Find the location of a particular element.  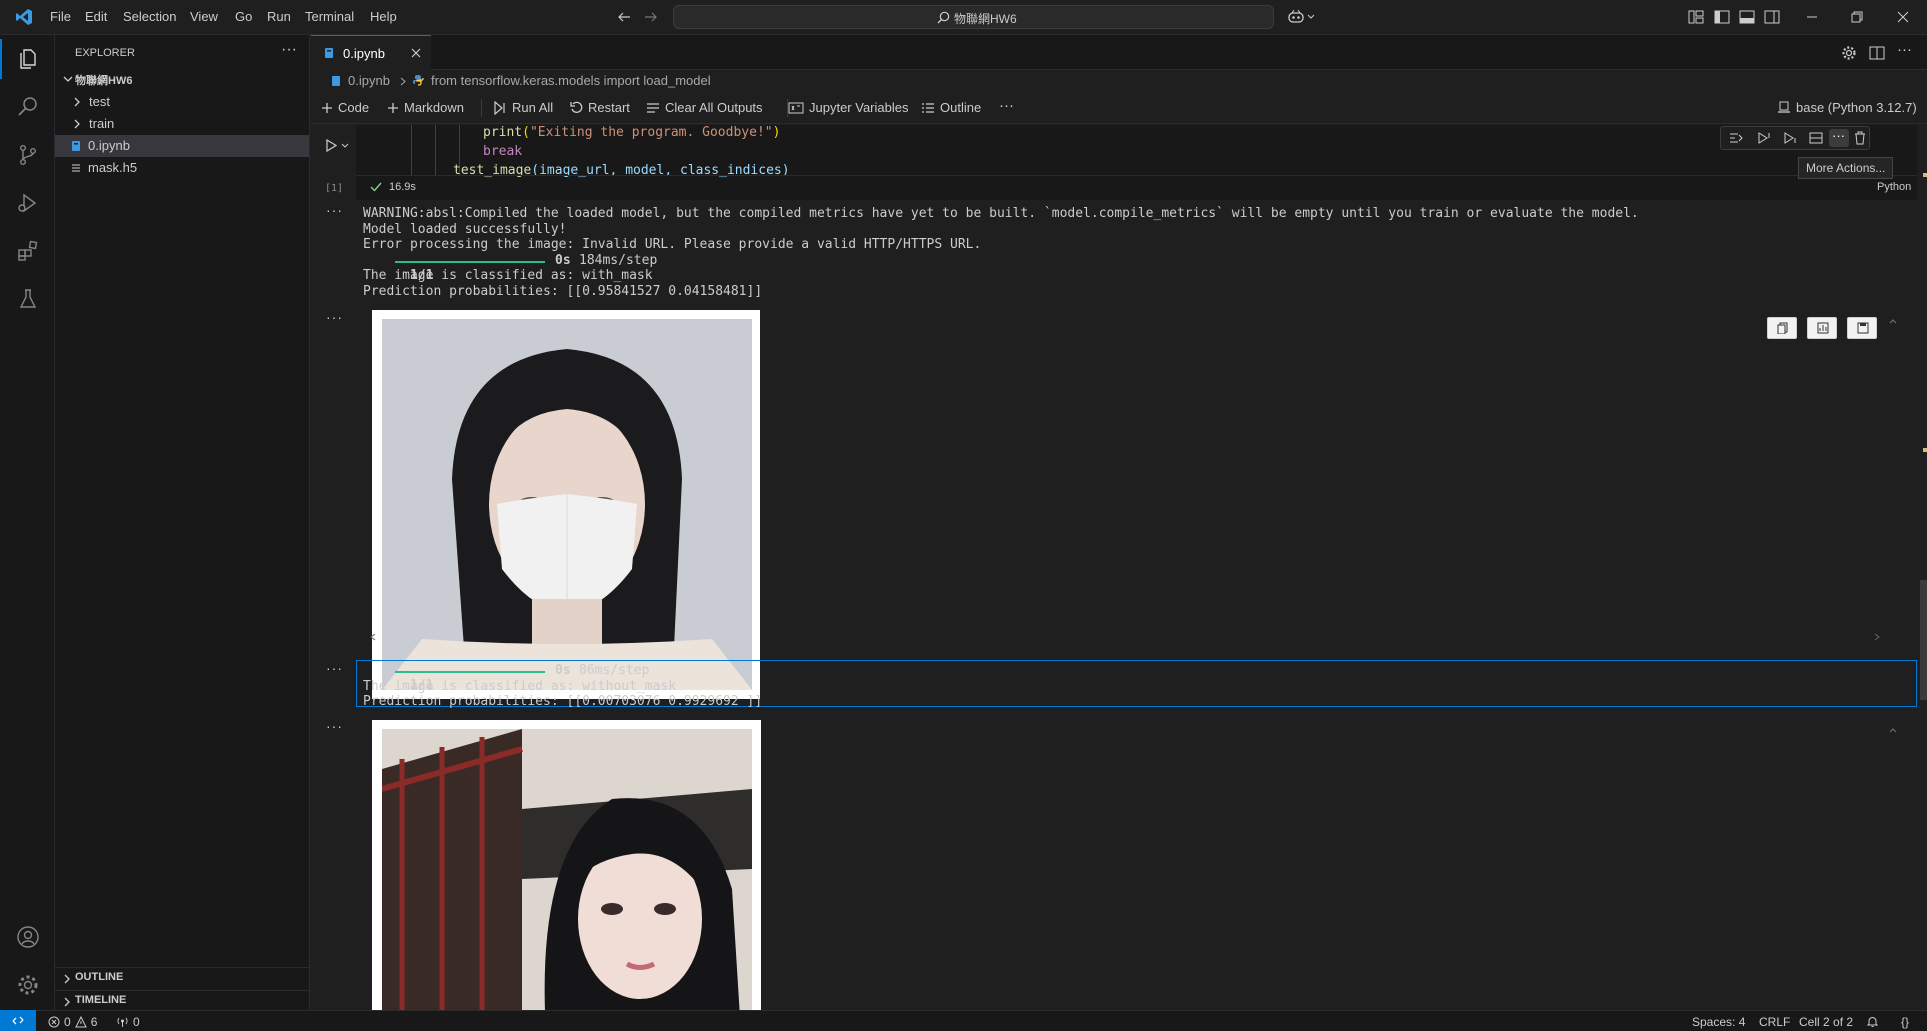

toggle-secondary-sidebar-icon is located at coordinates (1772, 17).